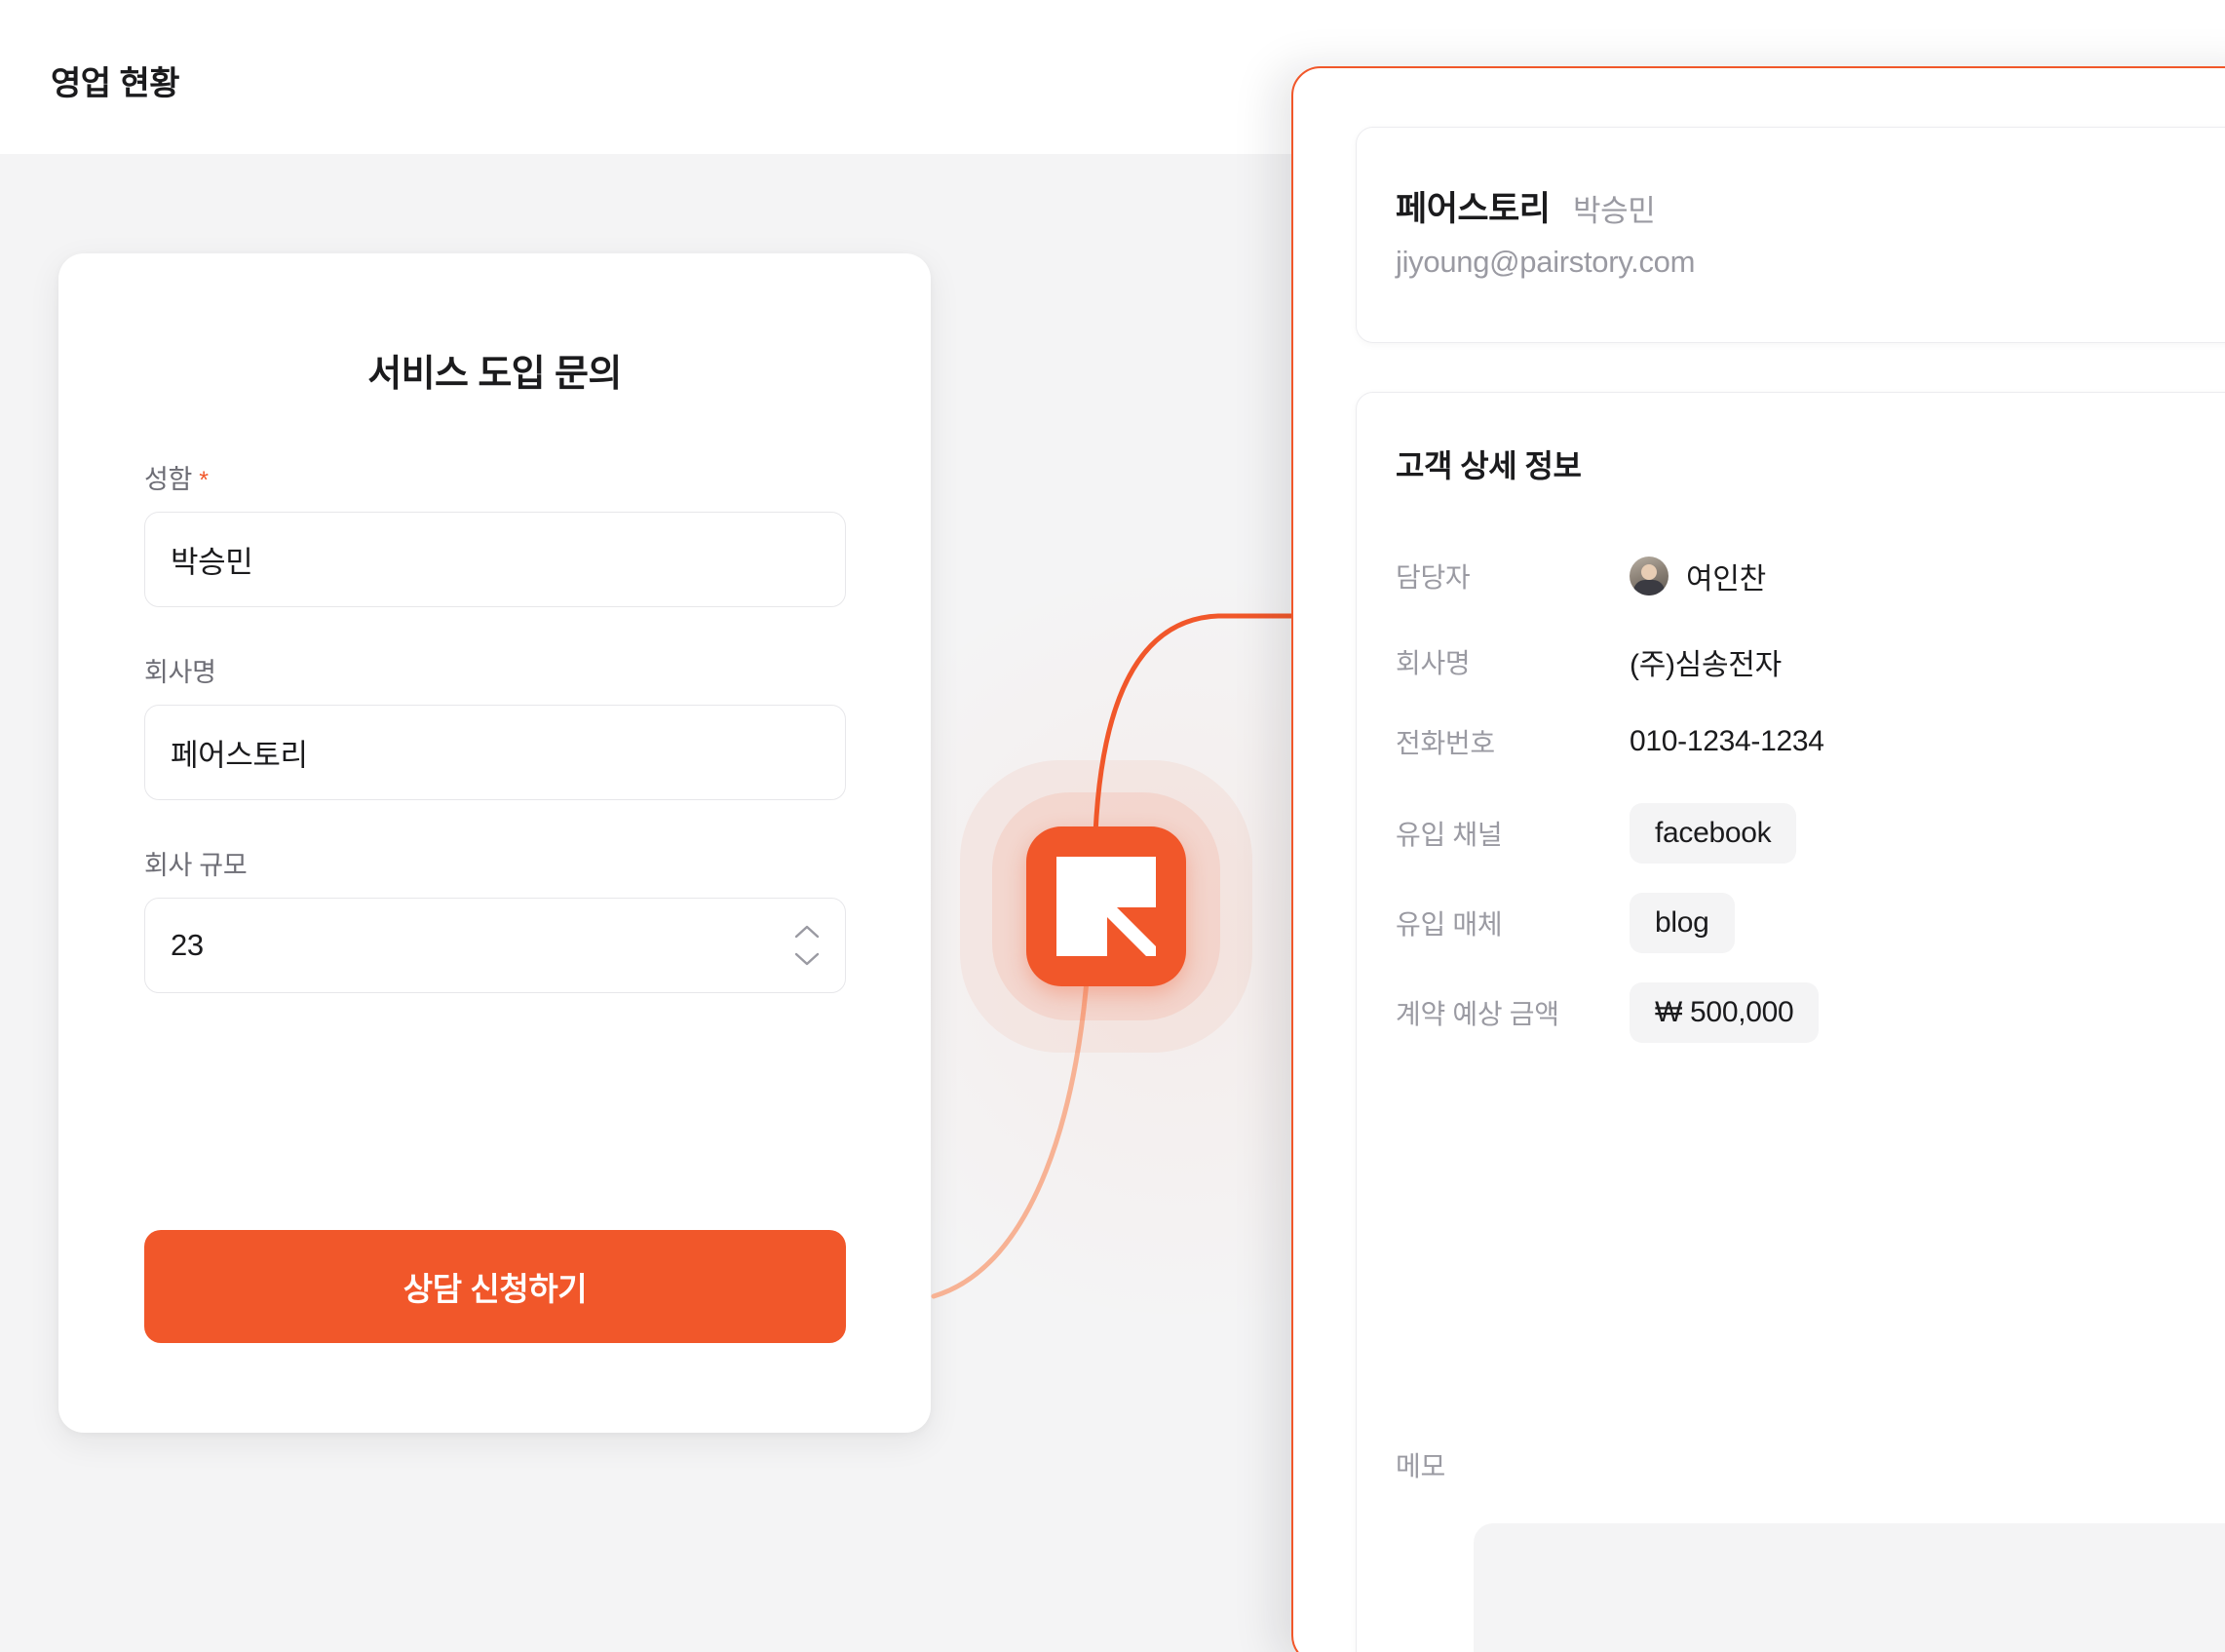 The width and height of the screenshot is (2225, 1652). Describe the element at coordinates (240, 755) in the screenshot. I see `company-input-value: 페어스토리` at that location.